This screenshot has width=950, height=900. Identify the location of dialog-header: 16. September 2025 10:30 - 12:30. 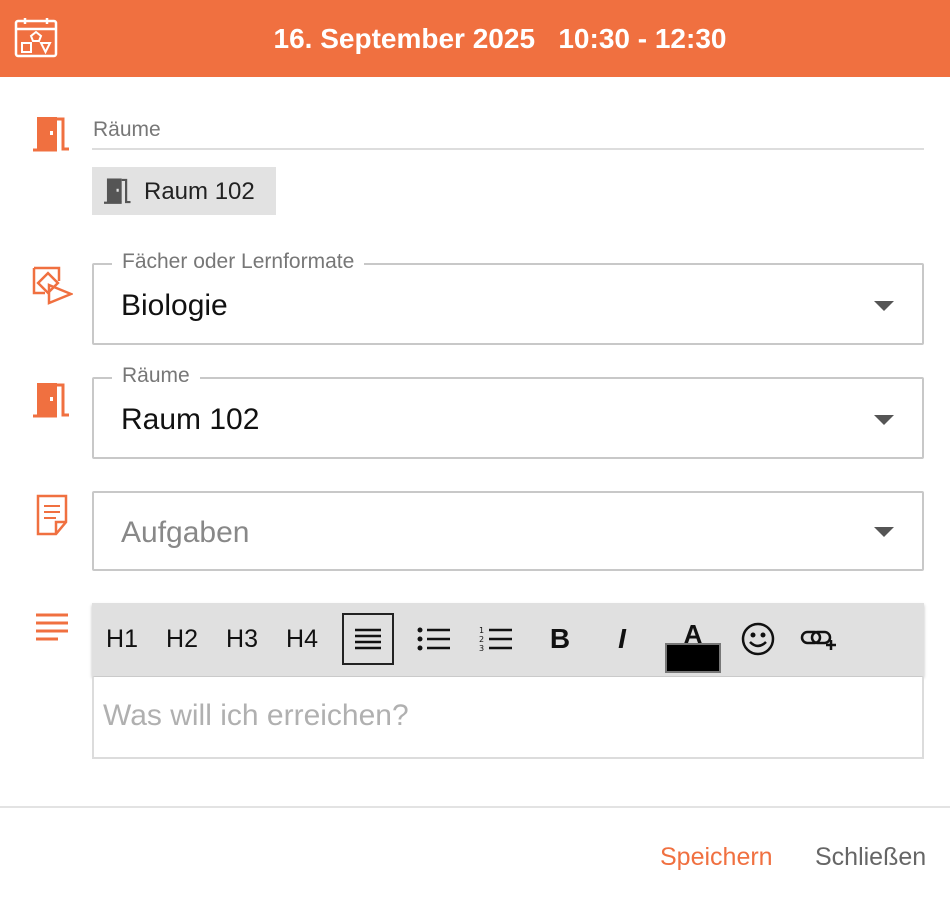
(475, 38).